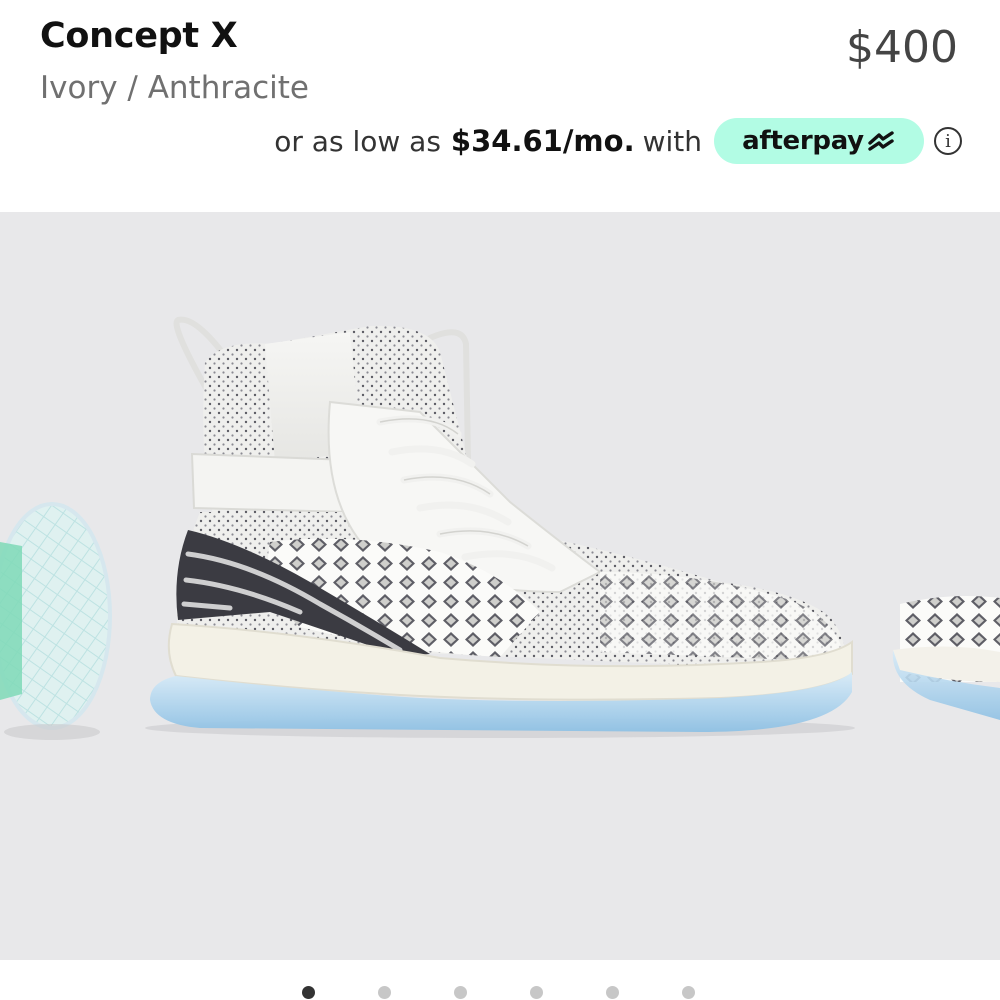 This screenshot has height=1000, width=1000. I want to click on installment-suffix: with, so click(672, 141).